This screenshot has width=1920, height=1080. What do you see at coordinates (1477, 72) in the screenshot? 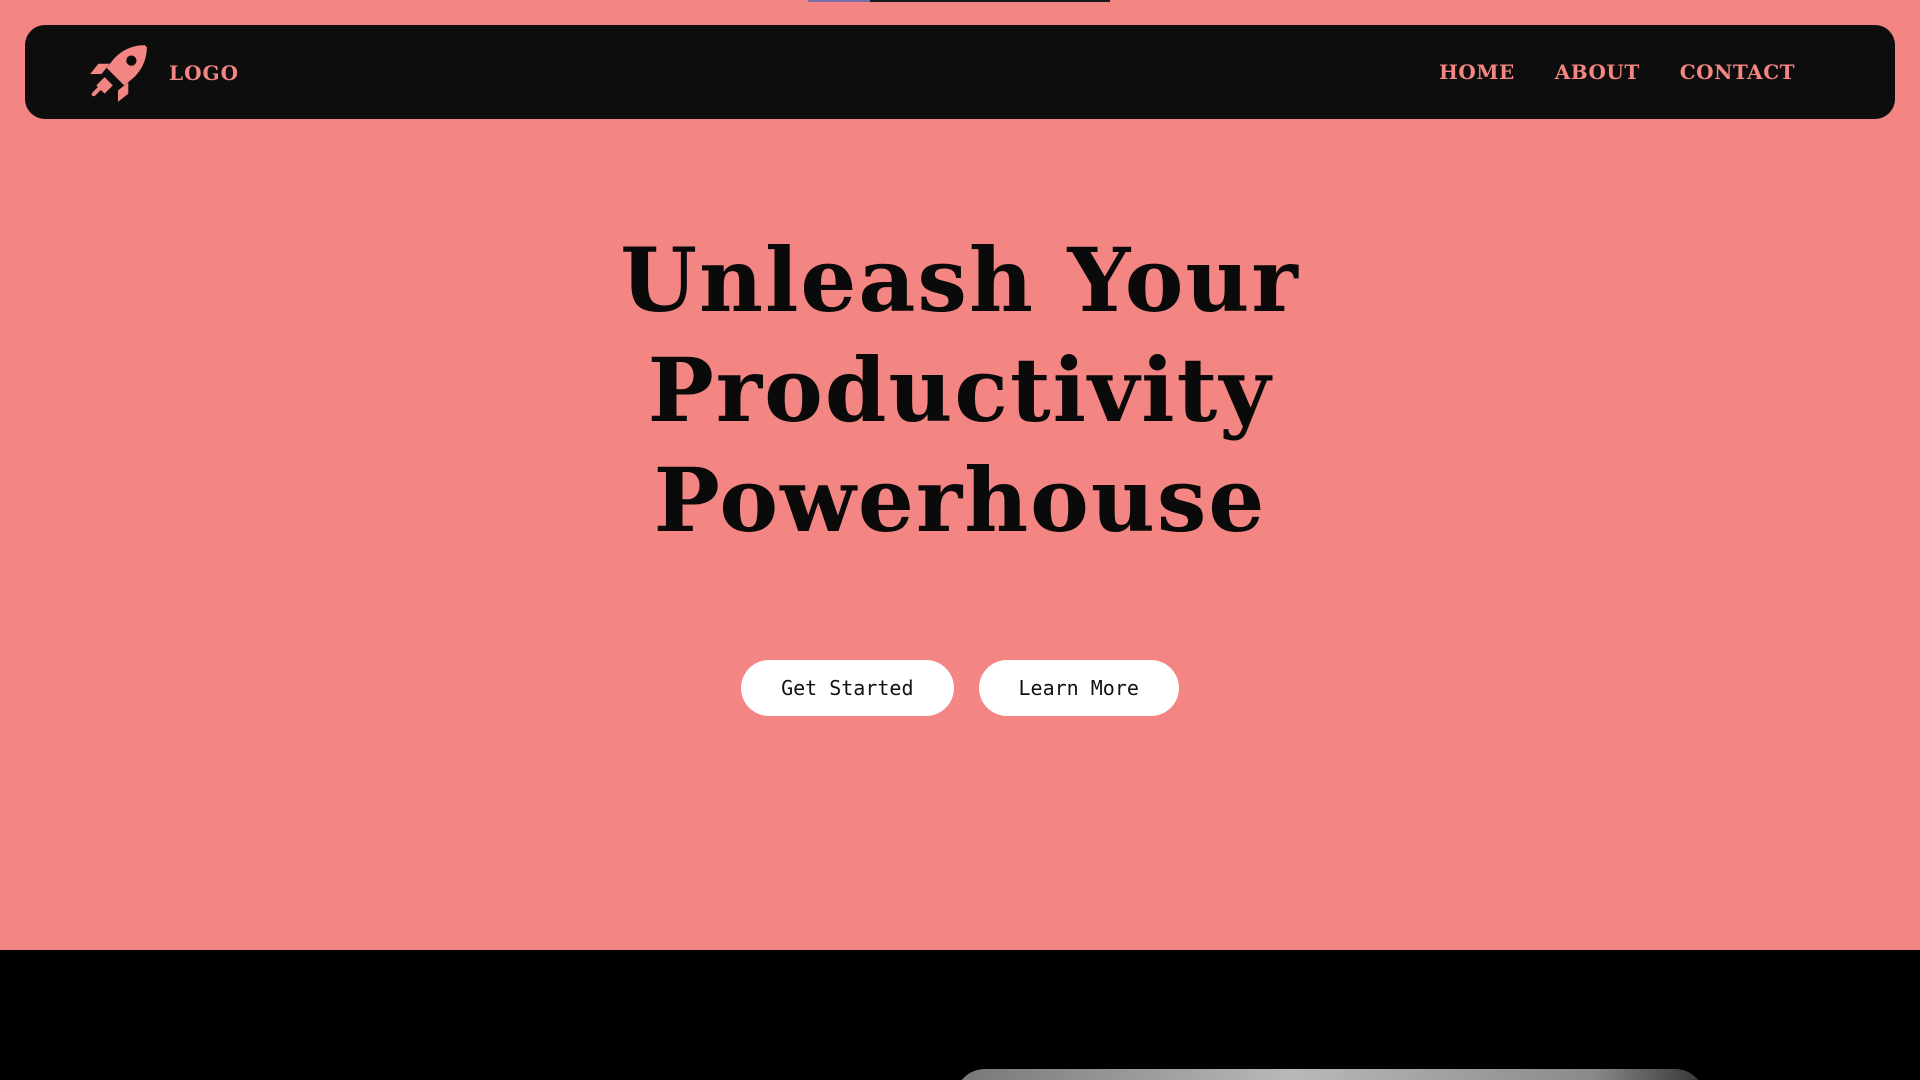
I see `nav-link-home: HOME` at bounding box center [1477, 72].